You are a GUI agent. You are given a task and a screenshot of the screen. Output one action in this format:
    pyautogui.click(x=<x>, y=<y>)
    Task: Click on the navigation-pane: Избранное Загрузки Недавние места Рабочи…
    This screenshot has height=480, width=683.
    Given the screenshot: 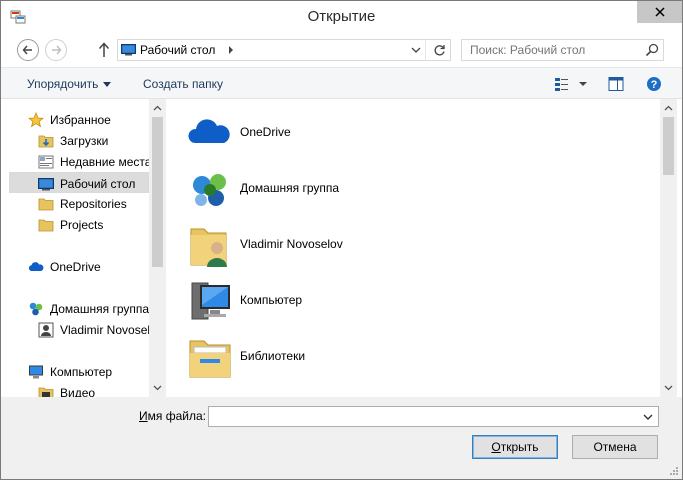 What is the action you would take?
    pyautogui.click(x=83, y=248)
    